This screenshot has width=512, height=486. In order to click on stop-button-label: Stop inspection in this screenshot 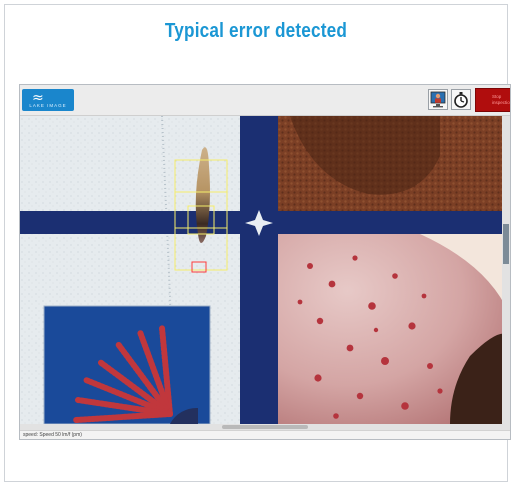, I will do `click(501, 99)`.